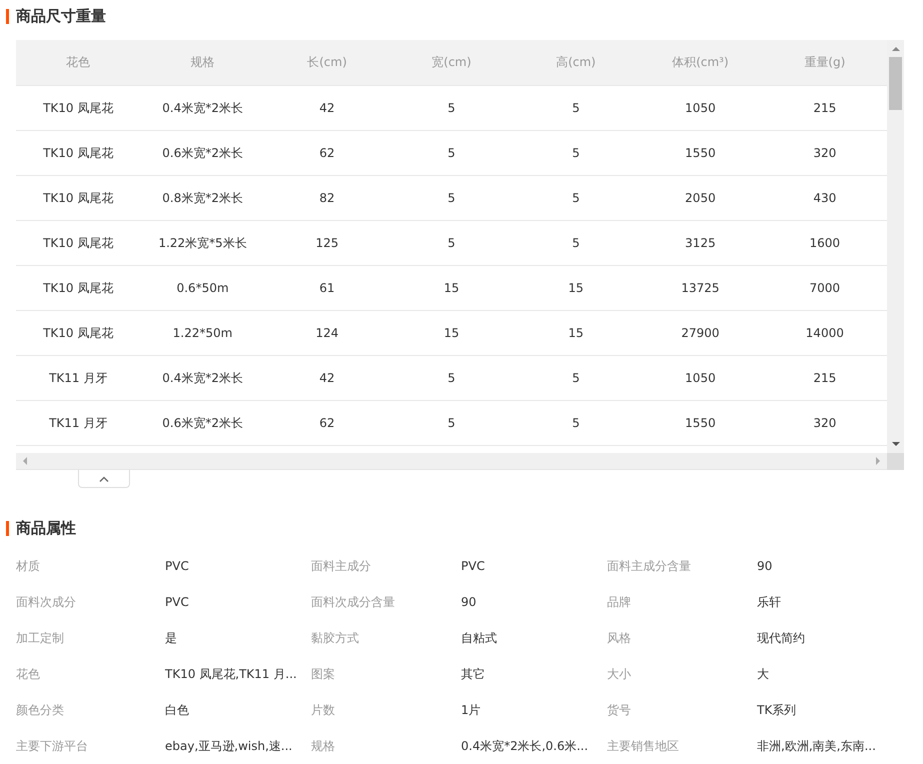 The width and height of the screenshot is (923, 764). What do you see at coordinates (700, 288) in the screenshot?
I see `table-cell: 13725` at bounding box center [700, 288].